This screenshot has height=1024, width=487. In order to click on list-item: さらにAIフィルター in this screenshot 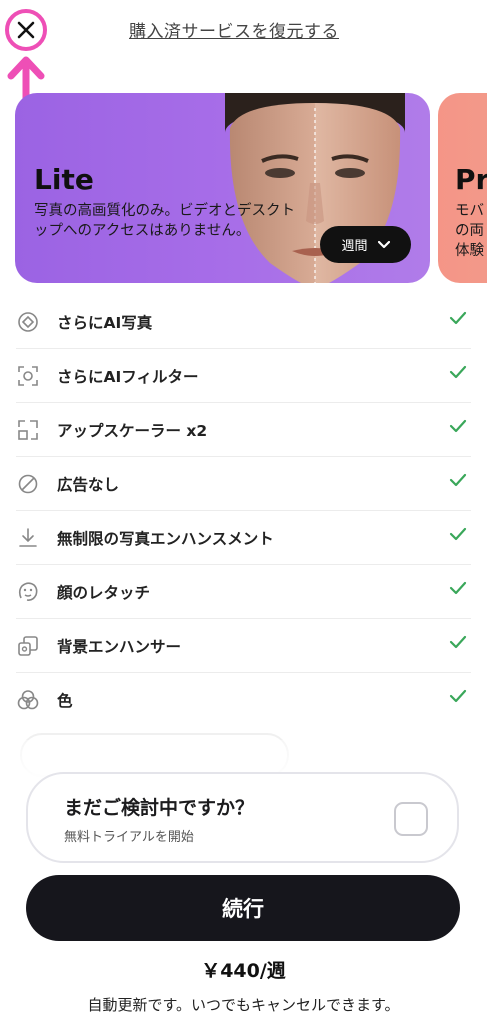, I will do `click(243, 376)`.